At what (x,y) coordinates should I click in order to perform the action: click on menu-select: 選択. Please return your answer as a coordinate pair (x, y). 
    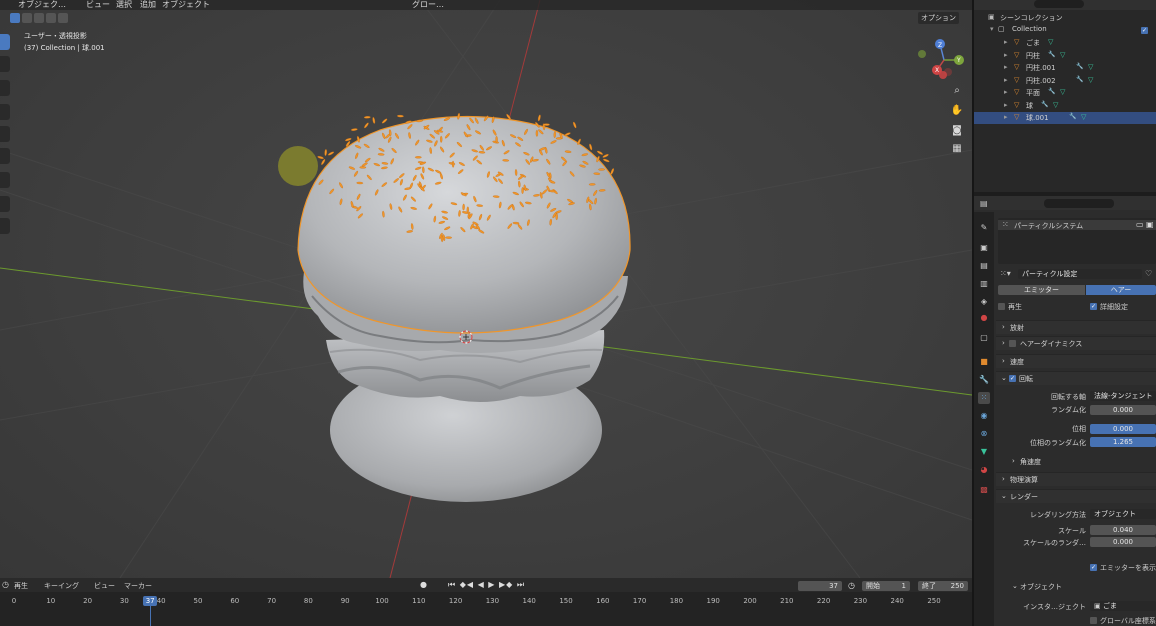
    Looking at the image, I should click on (124, 5).